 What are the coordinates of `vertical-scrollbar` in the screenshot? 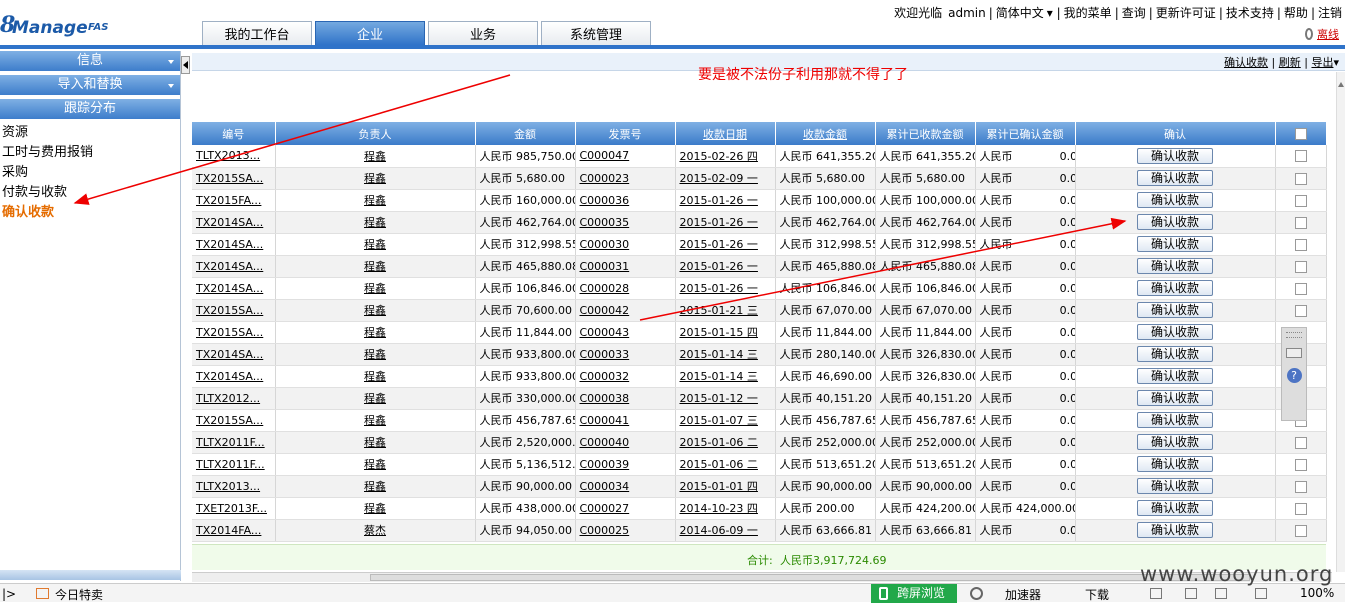 It's located at (1340, 322).